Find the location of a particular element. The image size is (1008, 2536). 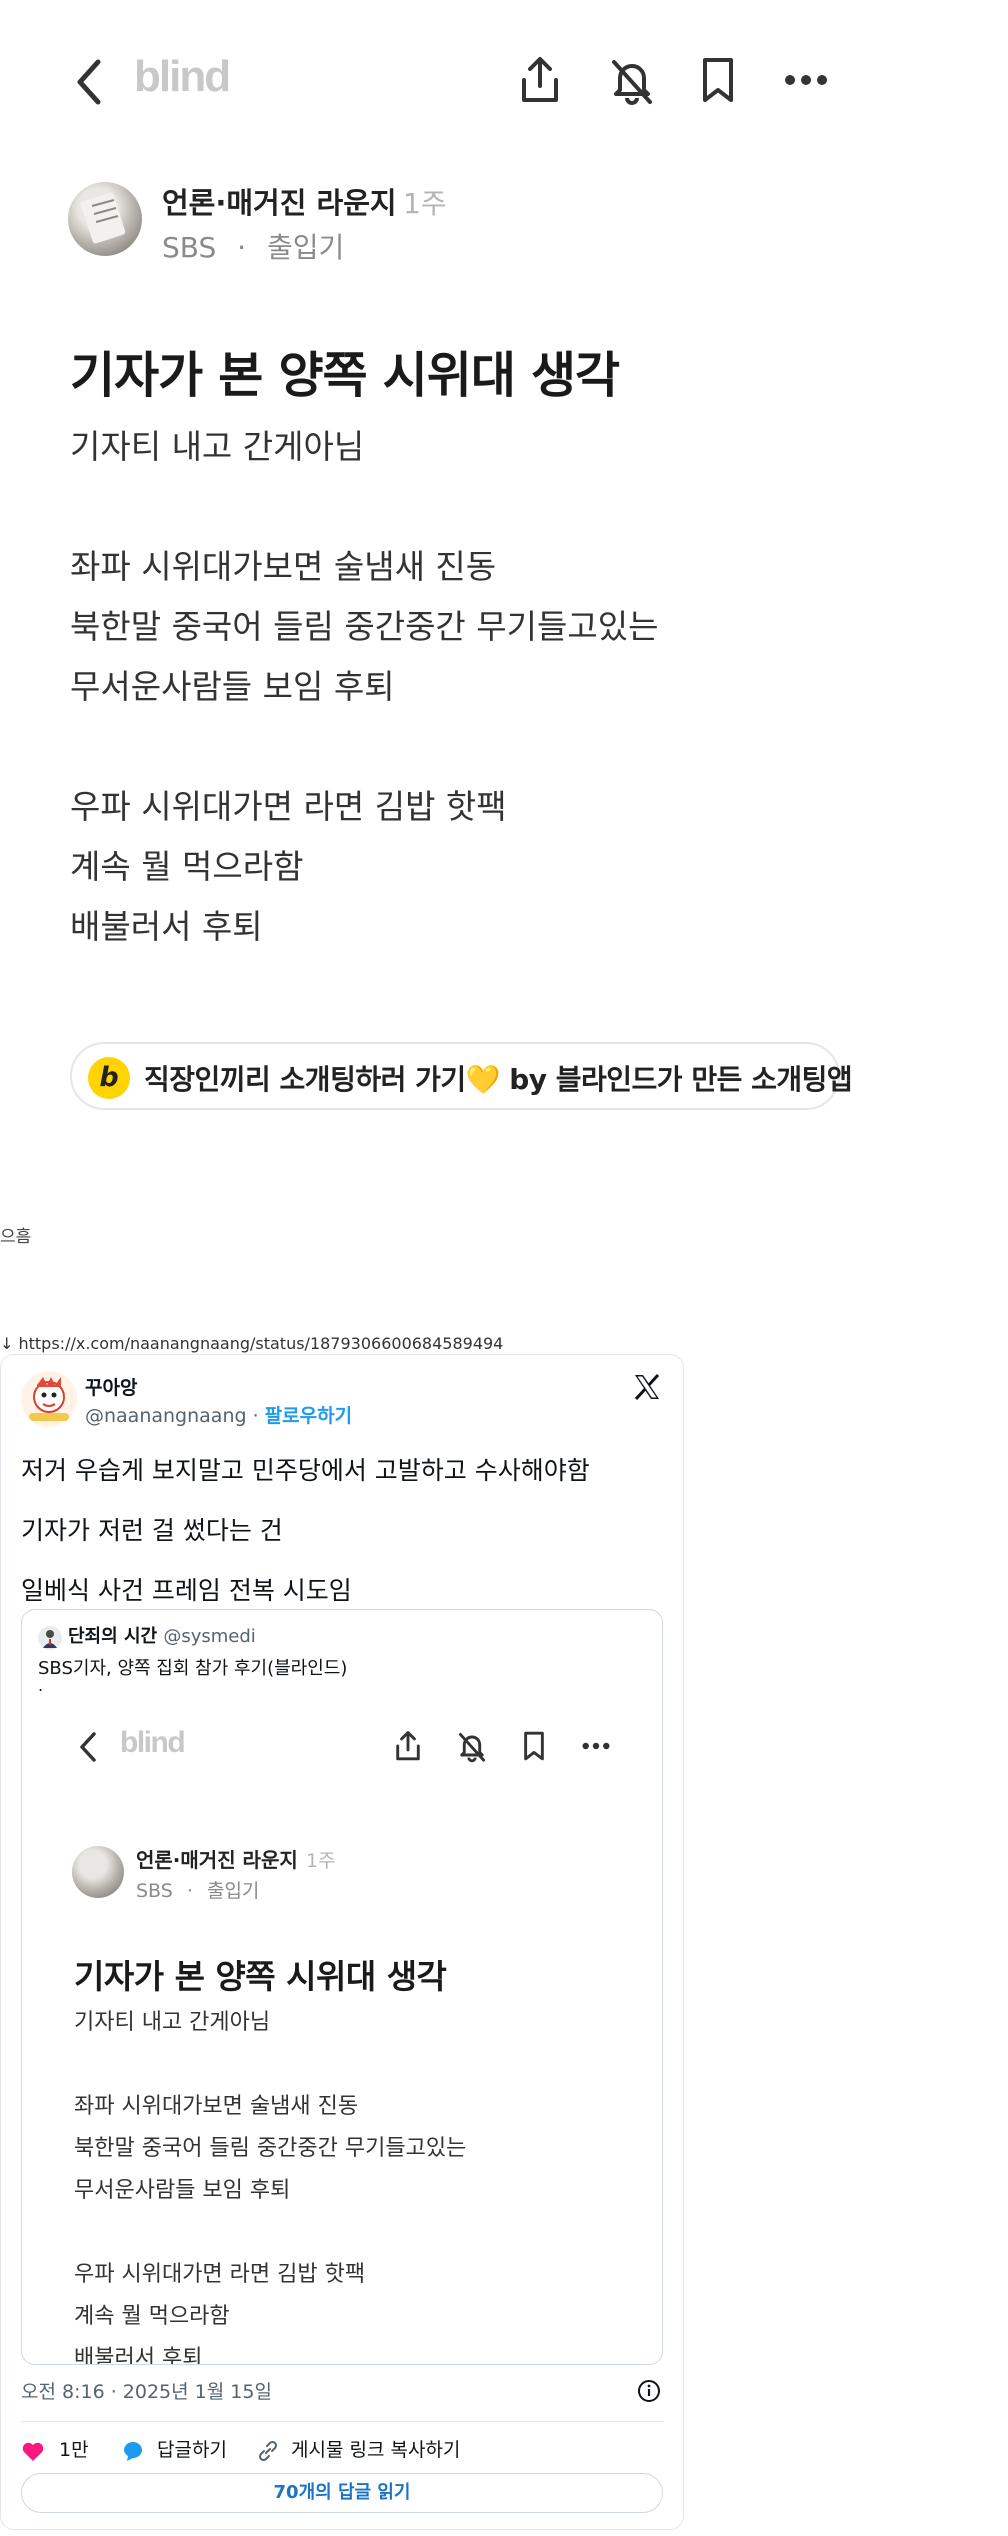

quoted-handle: @sysmedi is located at coordinates (209, 1636).